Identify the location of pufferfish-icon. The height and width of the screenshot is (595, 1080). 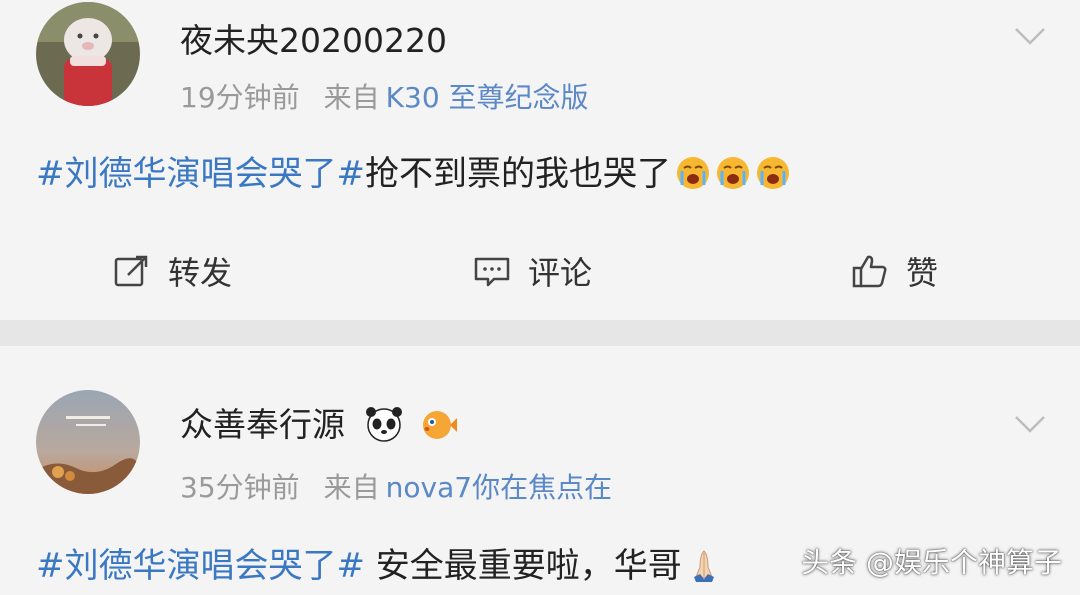
(440, 425).